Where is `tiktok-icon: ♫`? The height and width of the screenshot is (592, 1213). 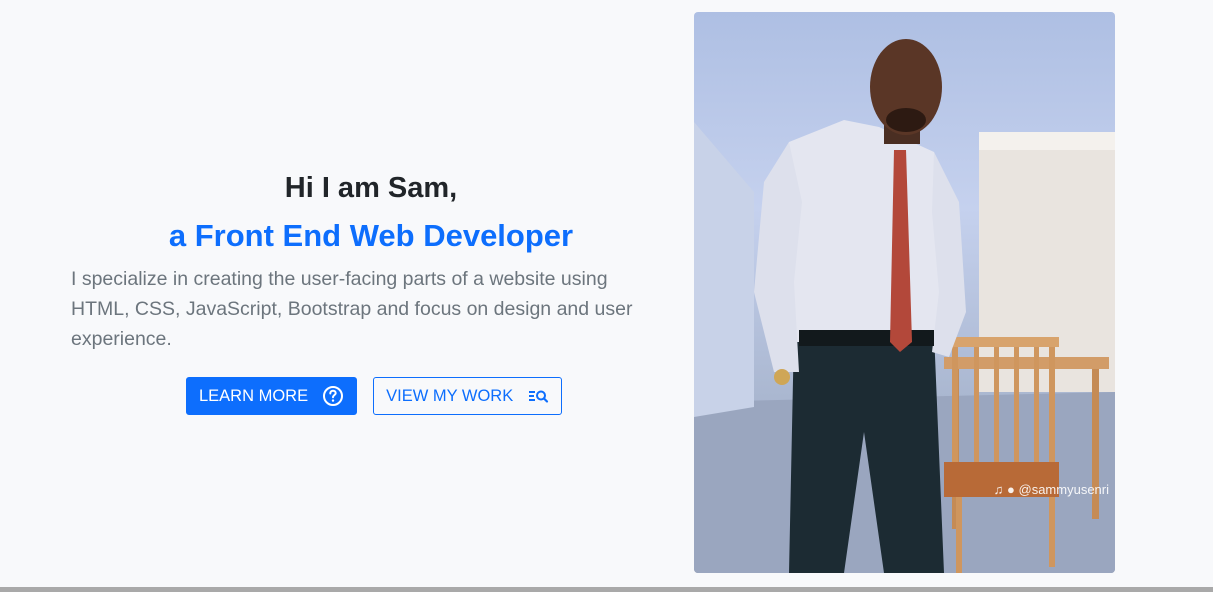
tiktok-icon: ♫ is located at coordinates (998, 489).